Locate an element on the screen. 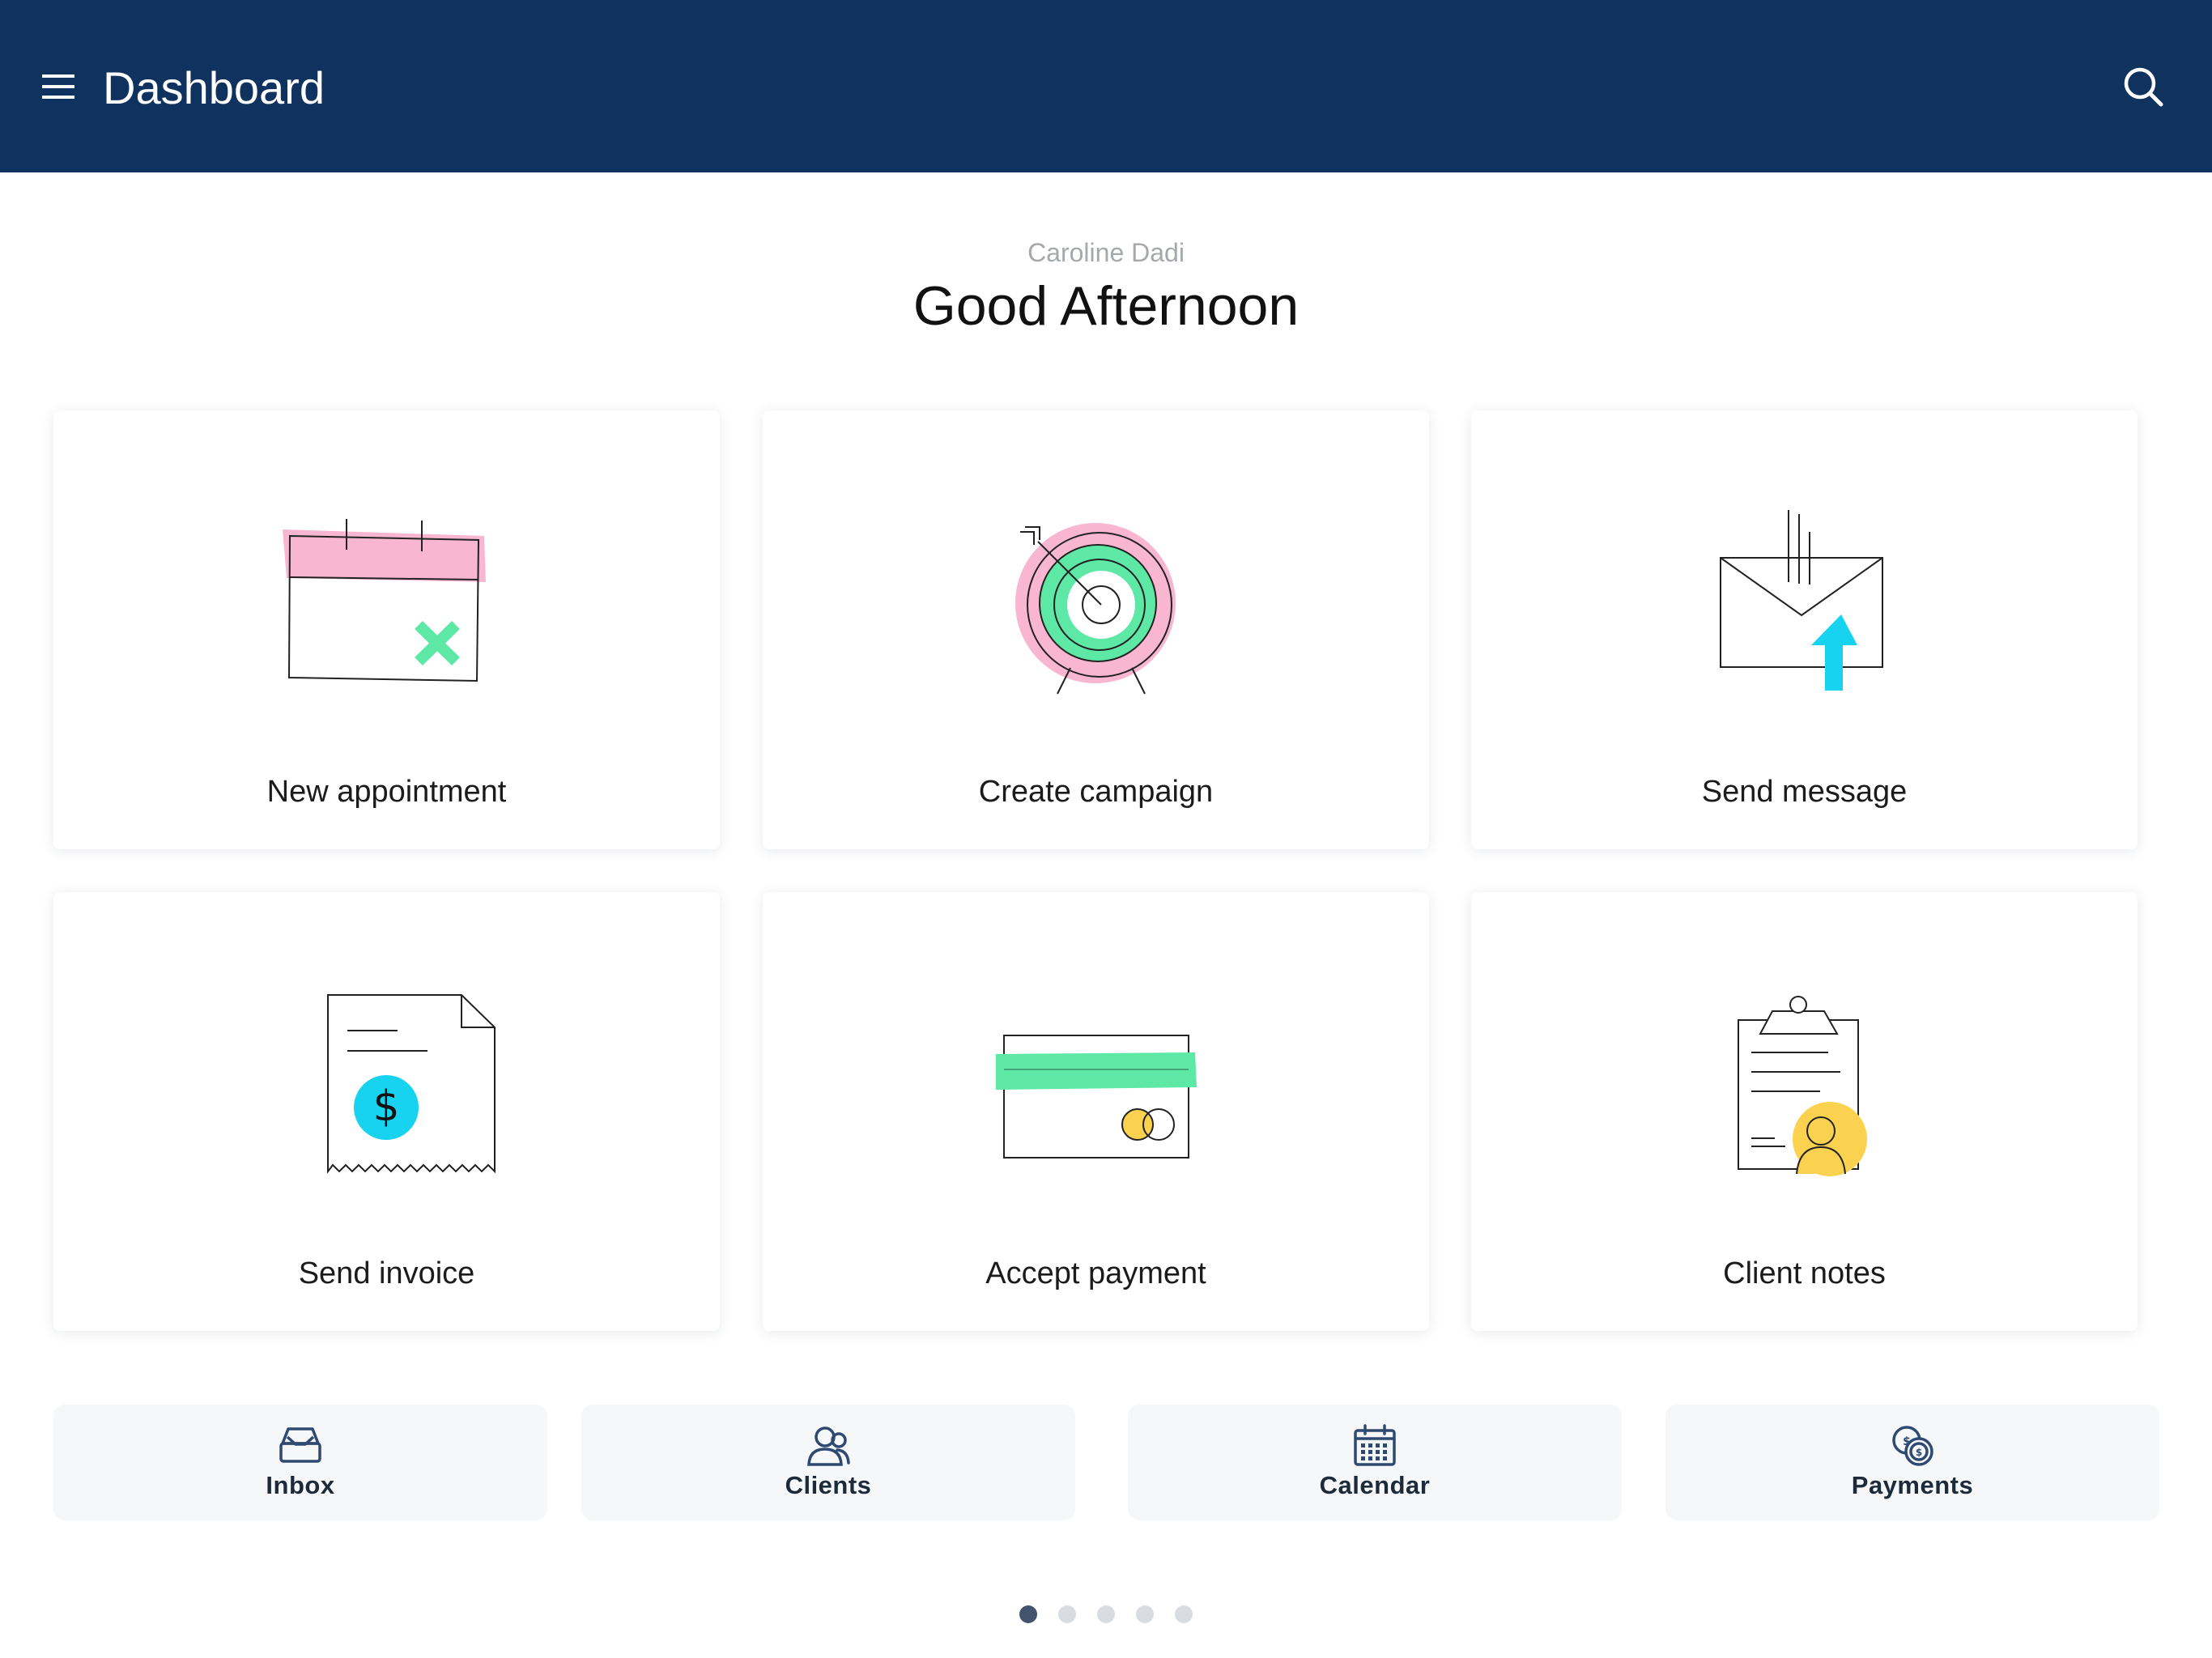  quick-link-label: Calendar is located at coordinates (1375, 1485).